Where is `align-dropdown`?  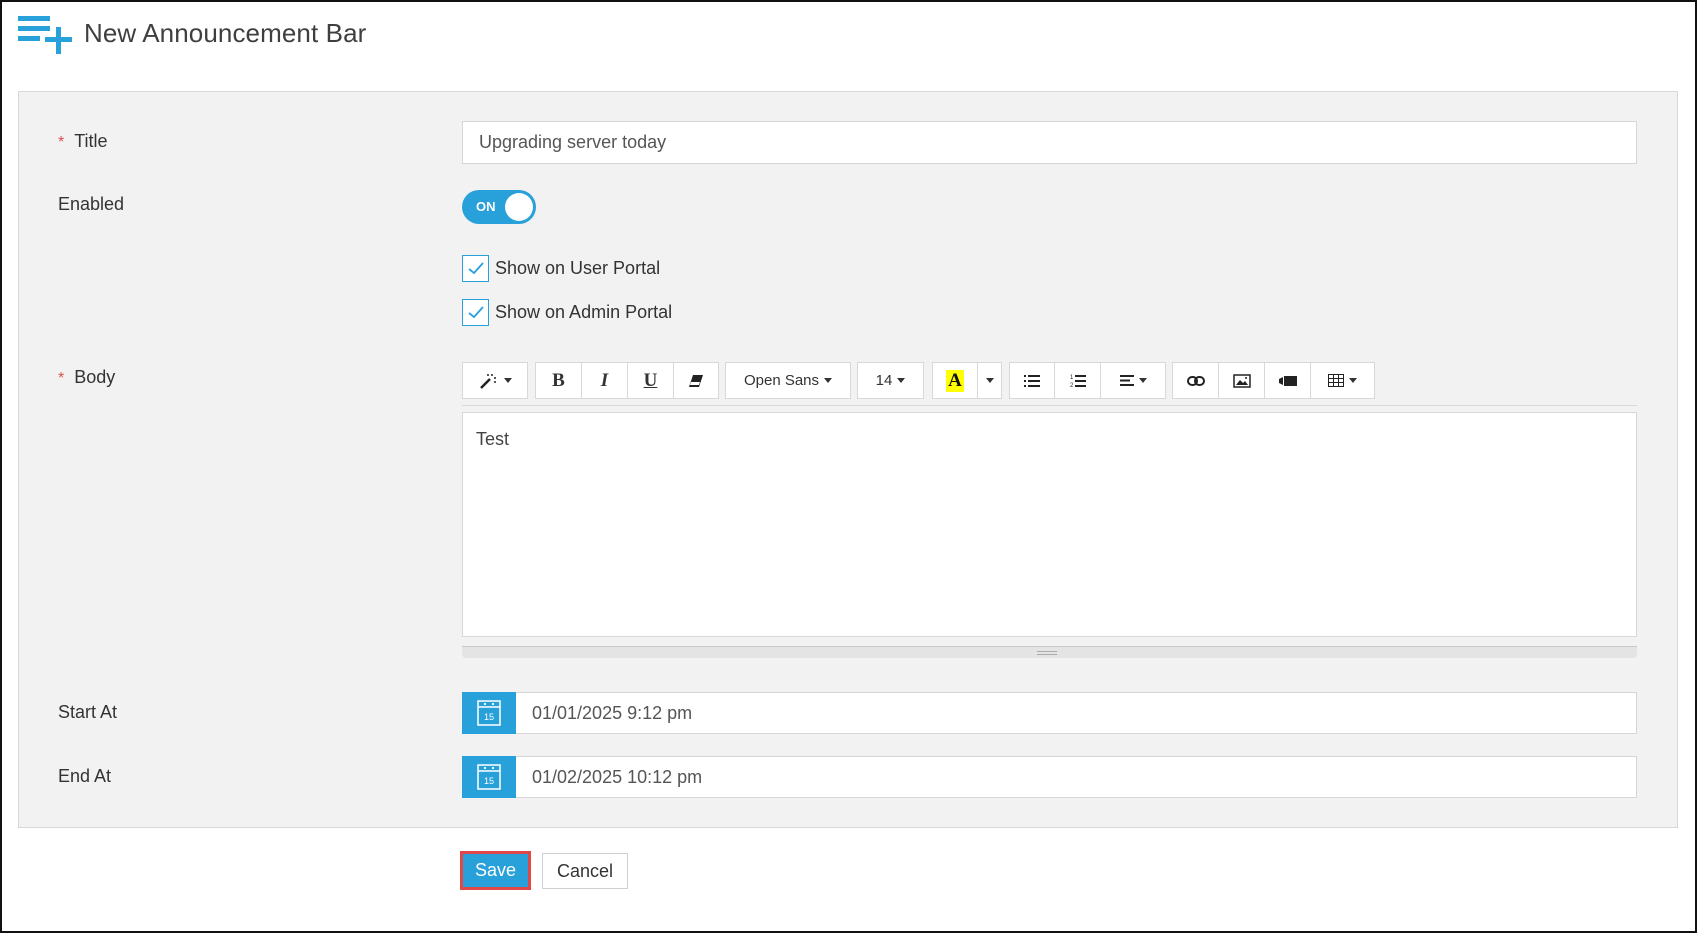
align-dropdown is located at coordinates (1133, 380).